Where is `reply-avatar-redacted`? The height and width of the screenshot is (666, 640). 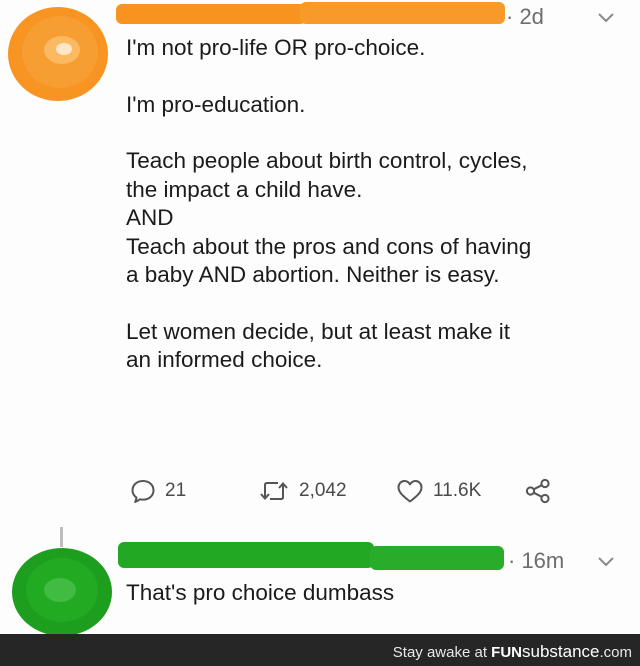
reply-avatar-redacted is located at coordinates (62, 590).